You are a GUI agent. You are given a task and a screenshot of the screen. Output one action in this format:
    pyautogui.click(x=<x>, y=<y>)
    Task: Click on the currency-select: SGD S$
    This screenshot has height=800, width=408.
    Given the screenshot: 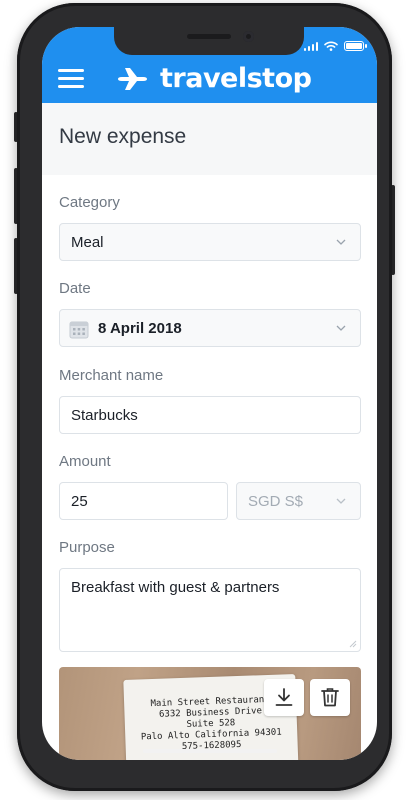 What is the action you would take?
    pyautogui.click(x=298, y=501)
    